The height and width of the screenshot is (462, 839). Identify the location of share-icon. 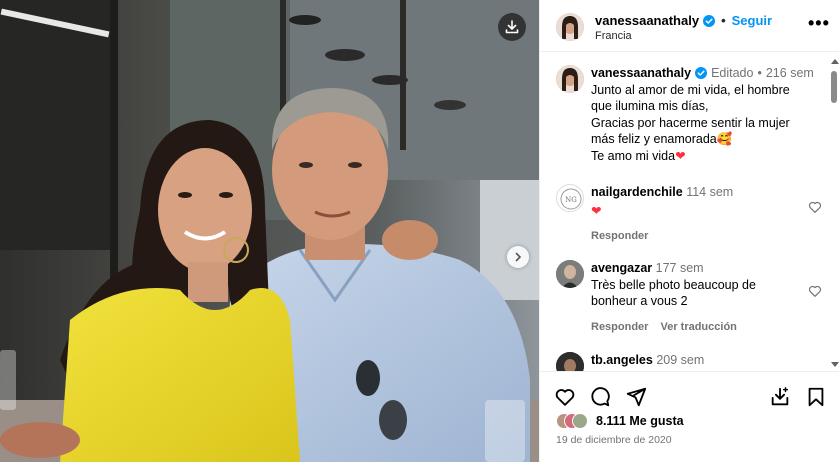
(636, 397).